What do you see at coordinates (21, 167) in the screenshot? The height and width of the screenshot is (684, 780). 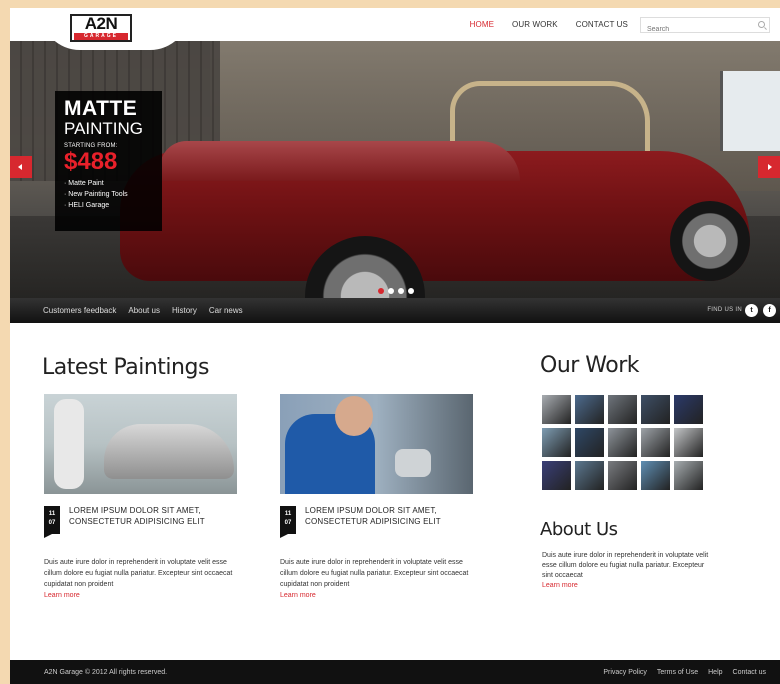 I see `slider-prev-arrow-icon` at bounding box center [21, 167].